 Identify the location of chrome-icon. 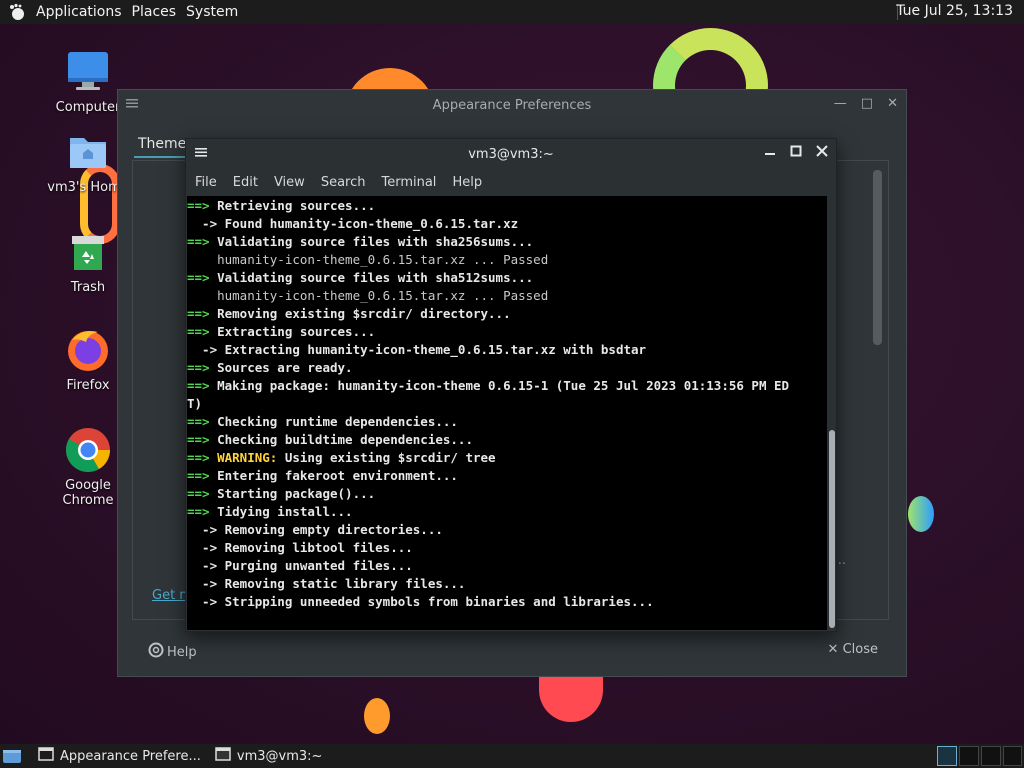
(88, 450).